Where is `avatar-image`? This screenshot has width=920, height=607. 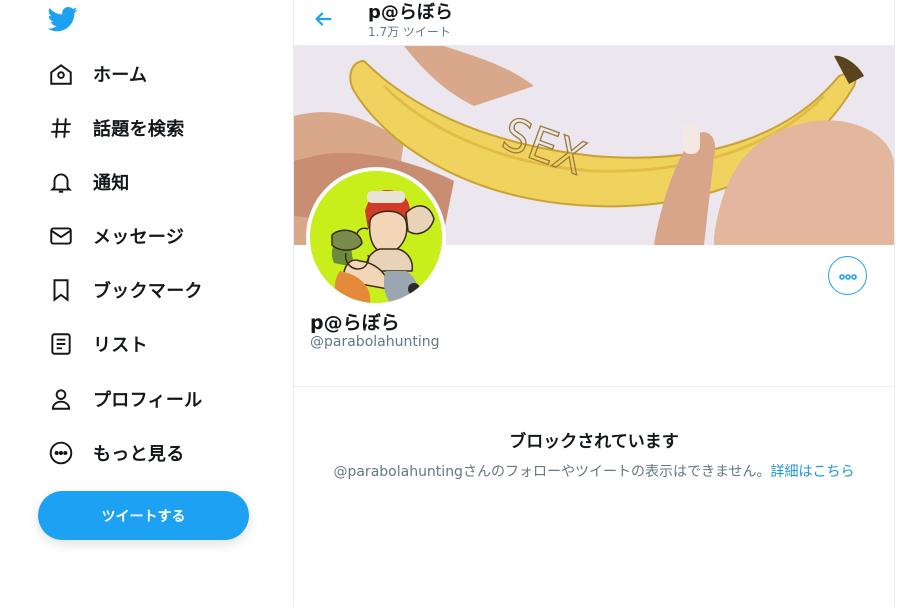
avatar-image is located at coordinates (376, 237).